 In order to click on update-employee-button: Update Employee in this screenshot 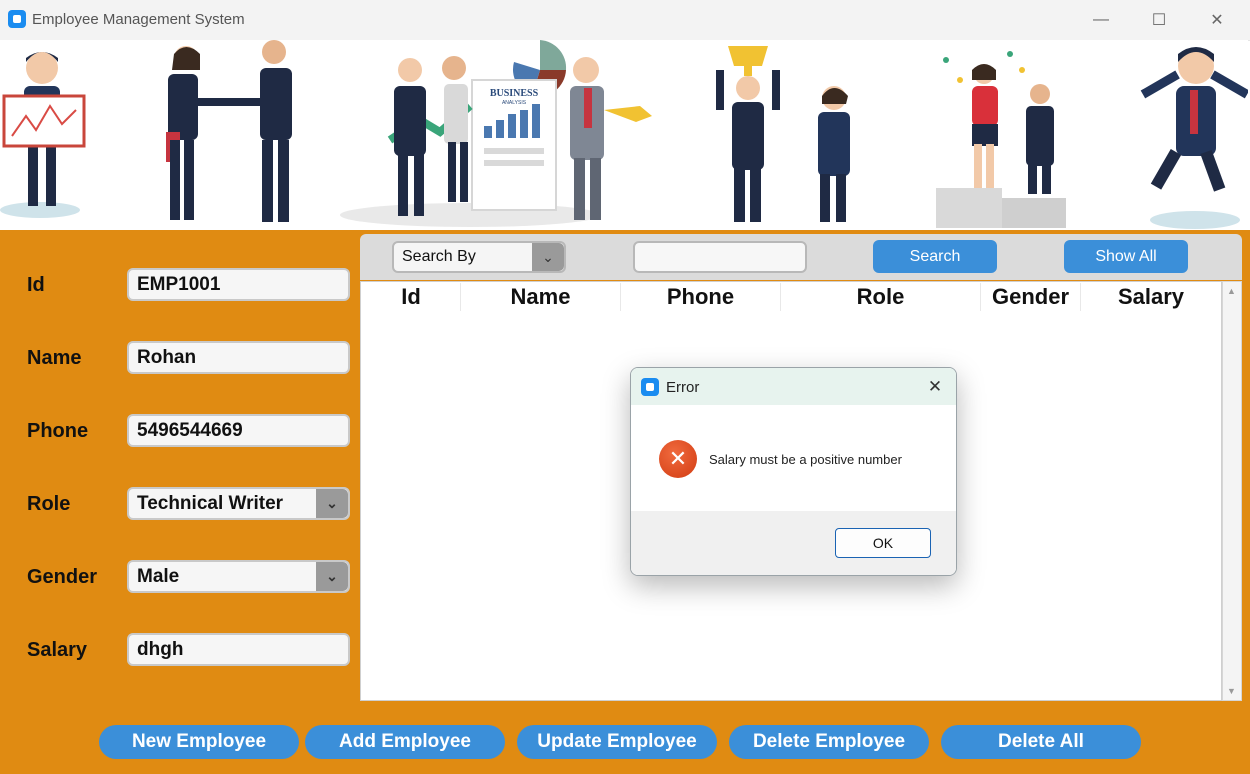, I will do `click(617, 742)`.